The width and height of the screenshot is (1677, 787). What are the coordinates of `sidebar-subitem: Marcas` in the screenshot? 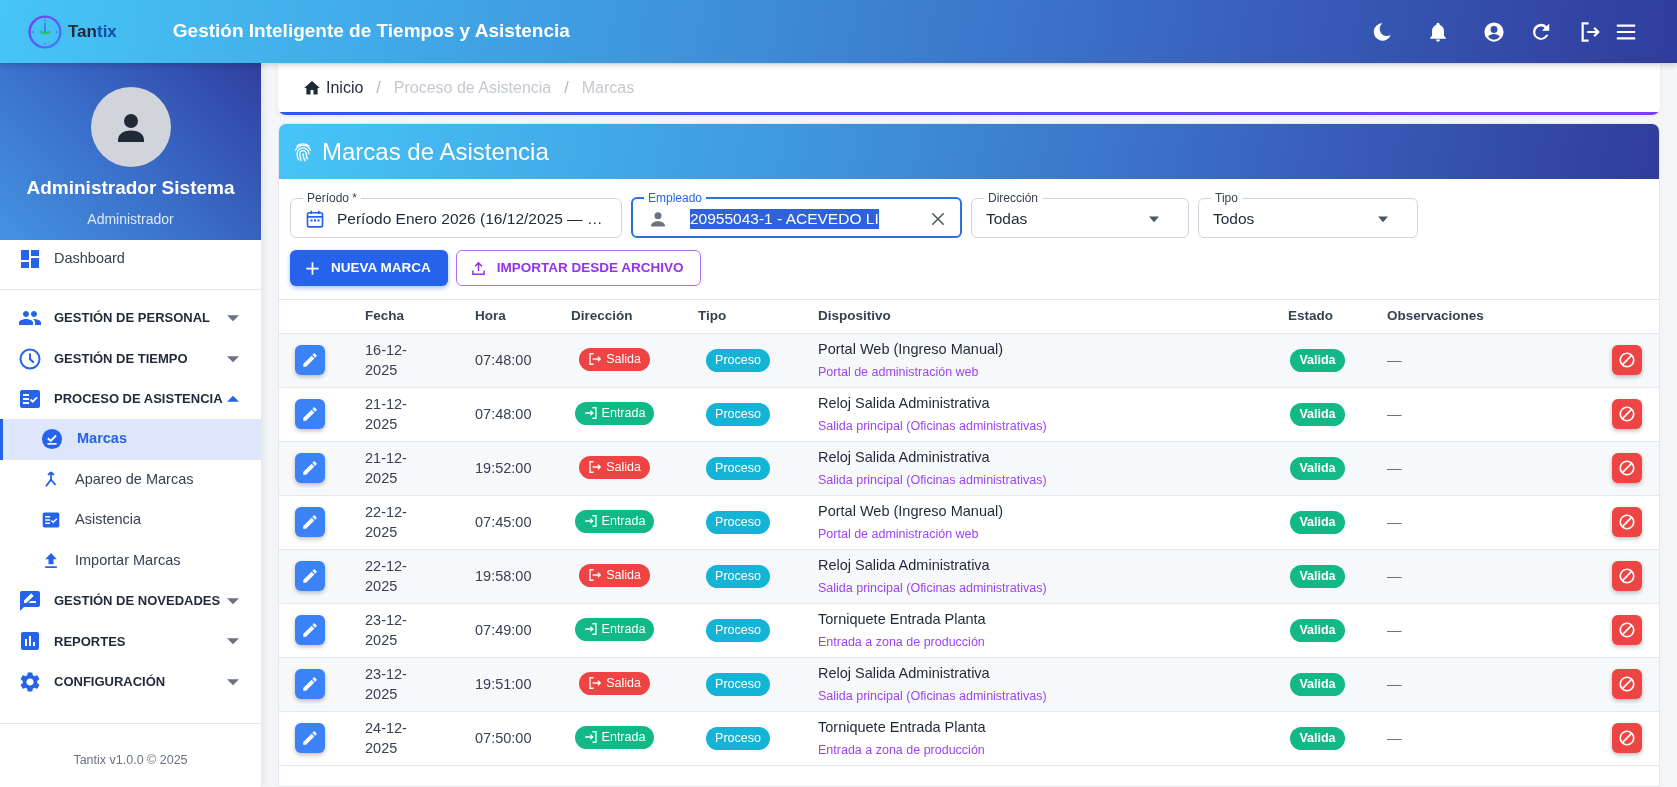 It's located at (130, 439).